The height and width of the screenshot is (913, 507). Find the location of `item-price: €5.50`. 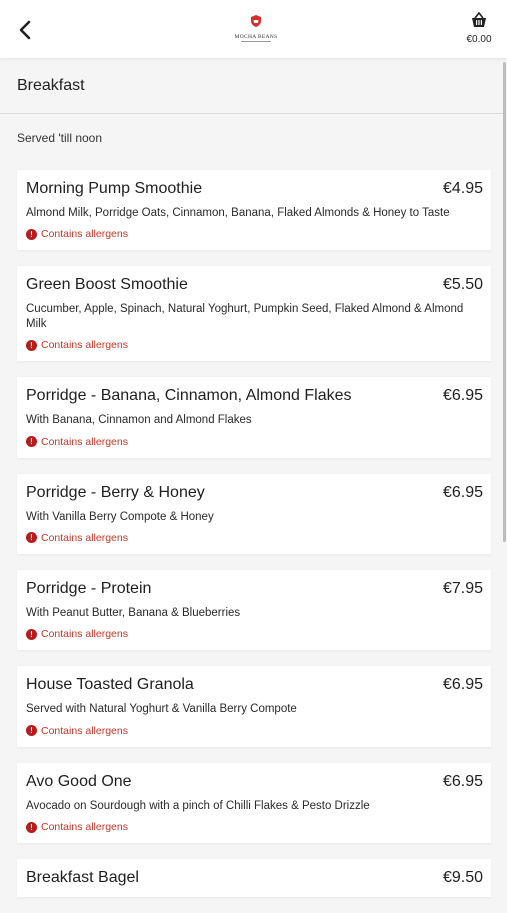

item-price: €5.50 is located at coordinates (462, 285).